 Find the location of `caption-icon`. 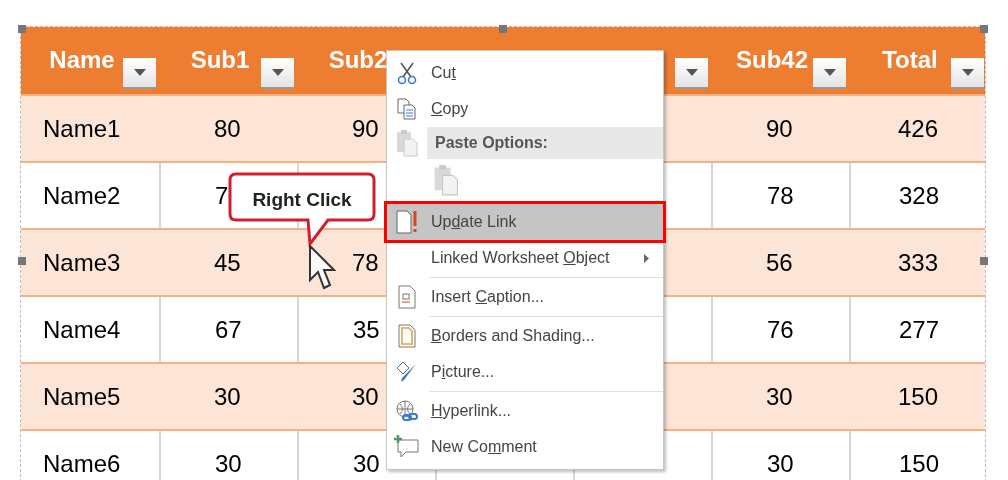

caption-icon is located at coordinates (407, 297).